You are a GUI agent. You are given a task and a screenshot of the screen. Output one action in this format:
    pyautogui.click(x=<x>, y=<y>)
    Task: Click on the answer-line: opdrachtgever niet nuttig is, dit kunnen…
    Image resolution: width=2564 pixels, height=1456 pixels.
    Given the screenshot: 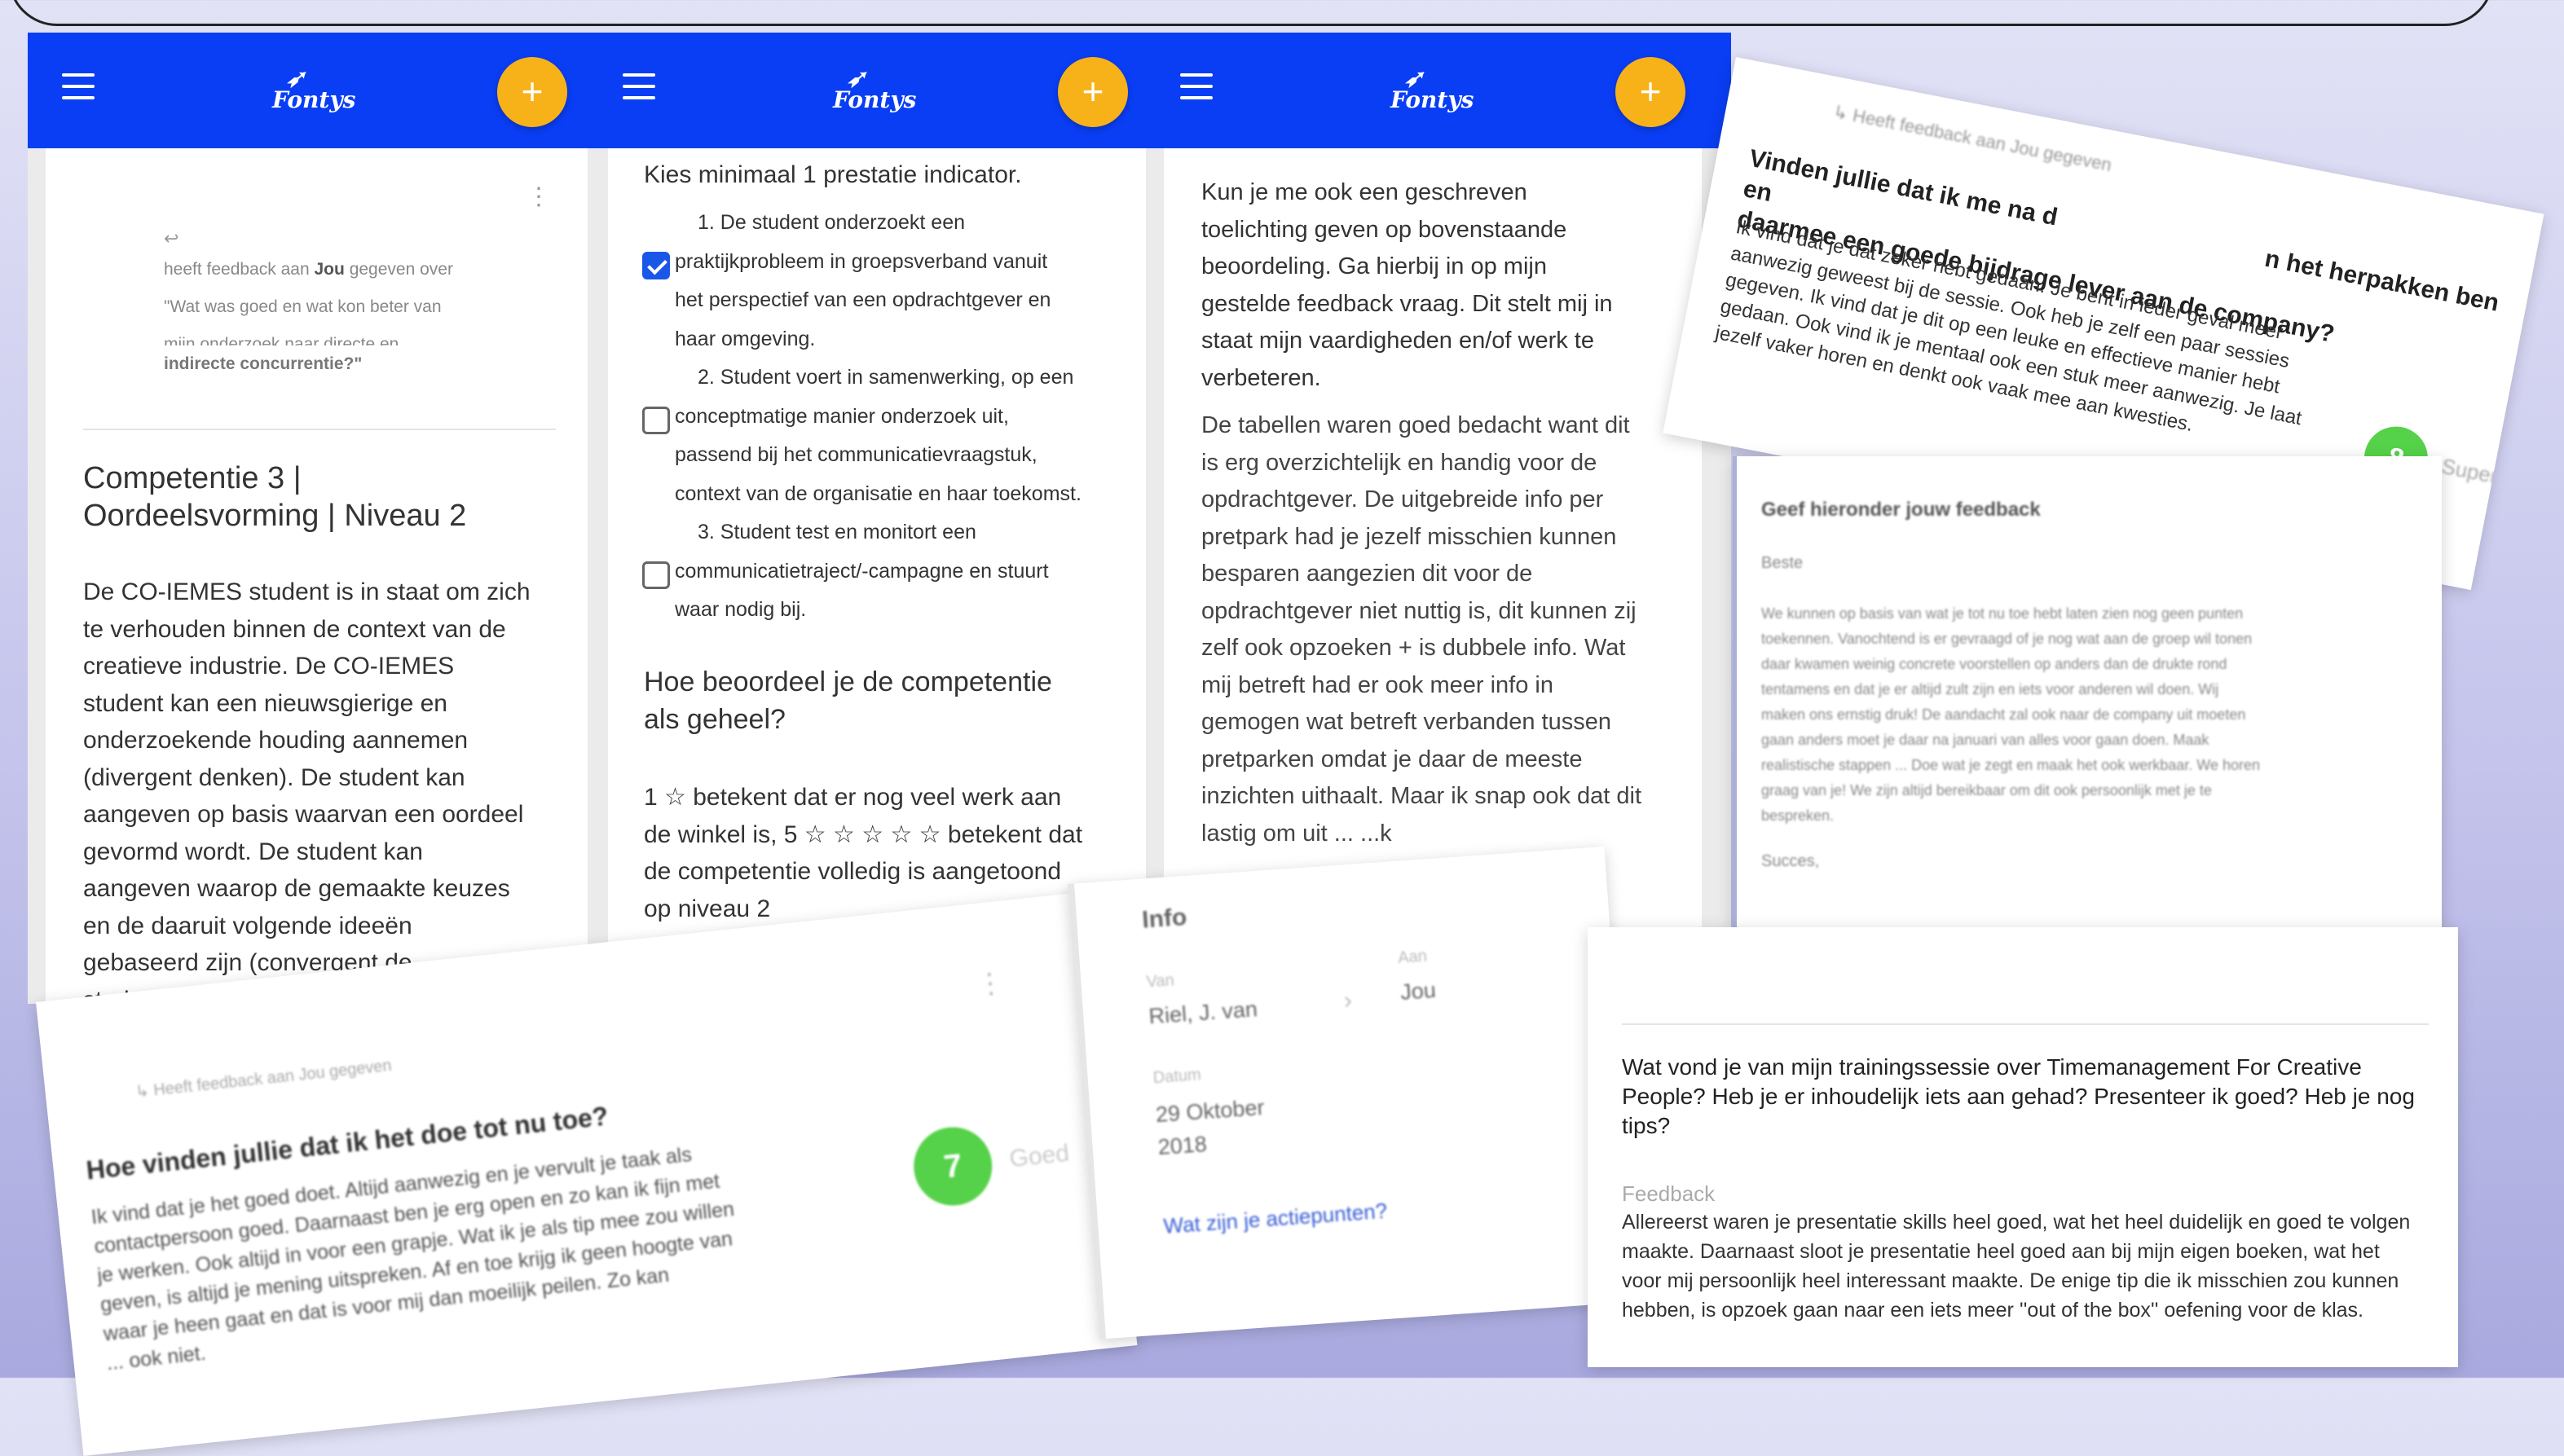 What is the action you would take?
    pyautogui.click(x=1419, y=610)
    